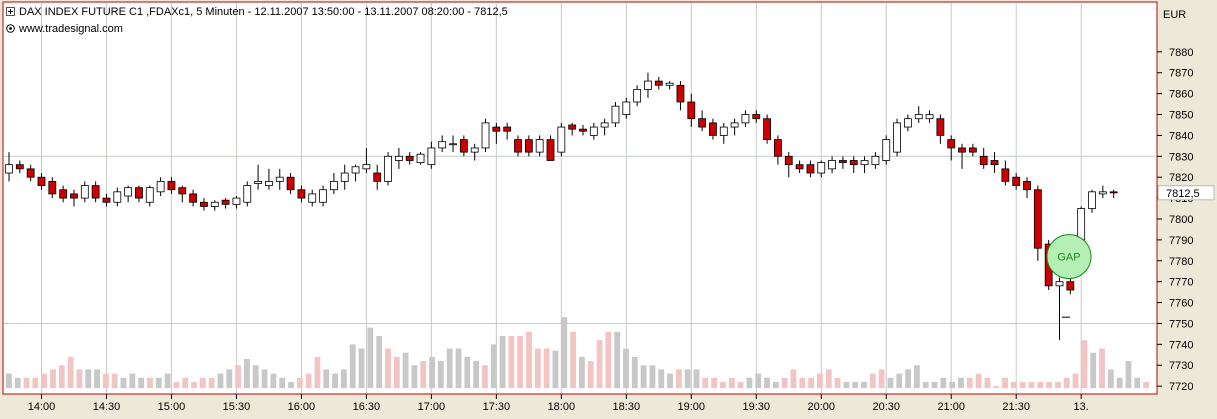  Describe the element at coordinates (1181, 95) in the screenshot. I see `price-tick-label: 7860` at that location.